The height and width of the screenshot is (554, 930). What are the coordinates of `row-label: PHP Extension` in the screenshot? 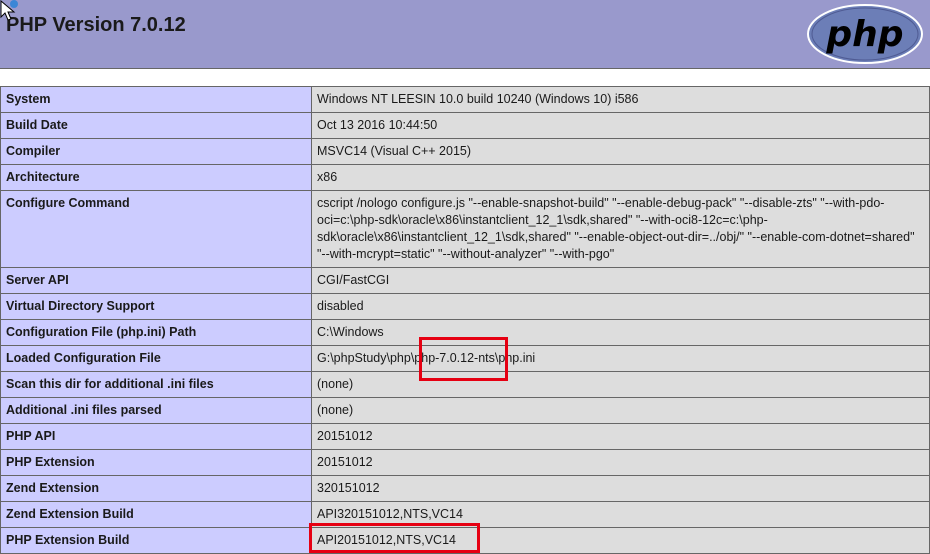 It's located at (156, 462).